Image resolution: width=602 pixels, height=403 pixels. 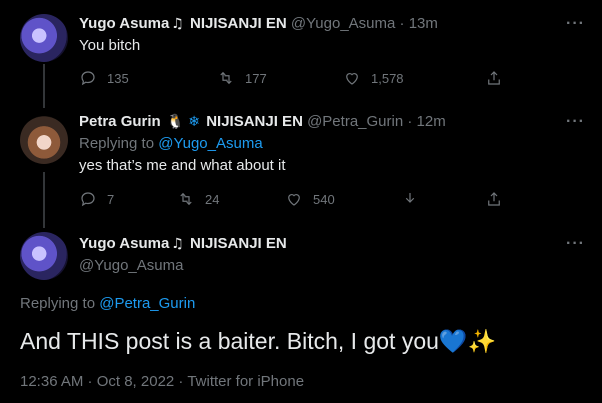 I want to click on download-icon, so click(x=410, y=198).